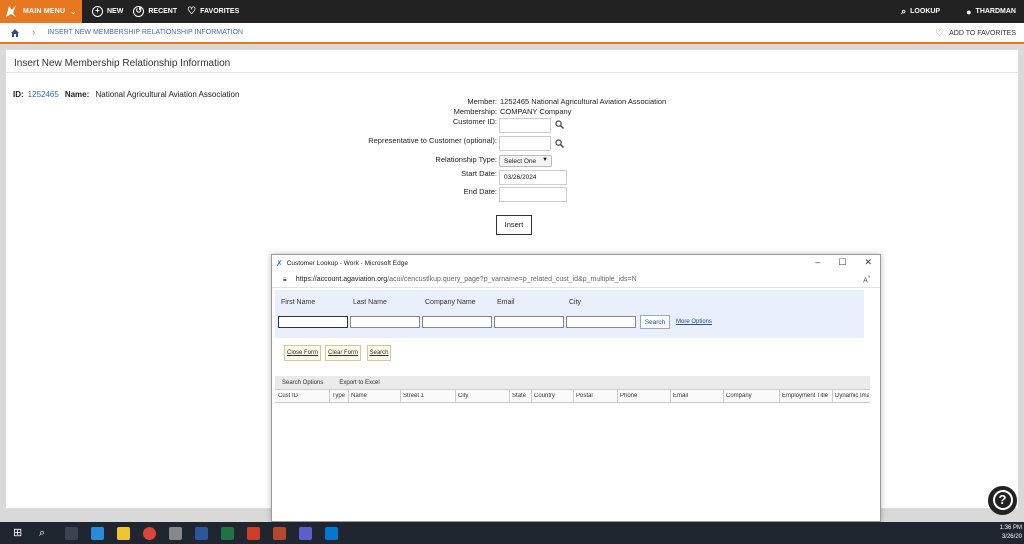 The image size is (1024, 544). I want to click on search-button: Search, so click(655, 322).